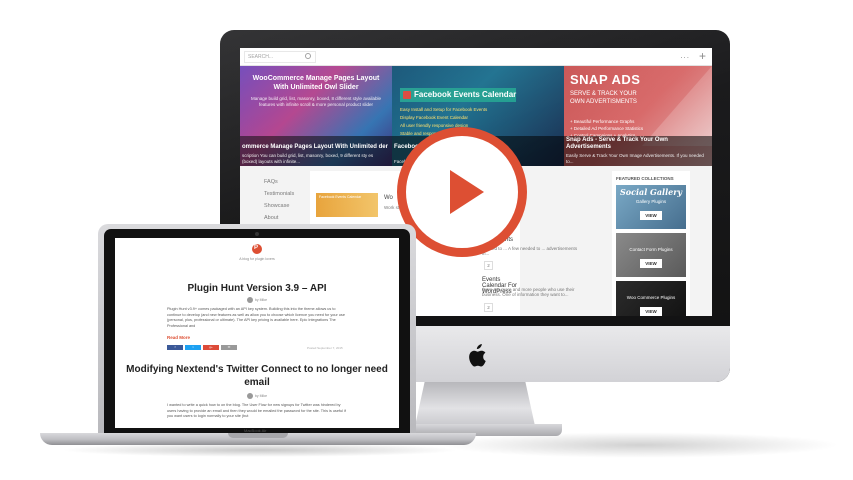 The width and height of the screenshot is (853, 480). Describe the element at coordinates (257, 259) in the screenshot. I see `blog-tagline: A blog for plugin lovers` at that location.